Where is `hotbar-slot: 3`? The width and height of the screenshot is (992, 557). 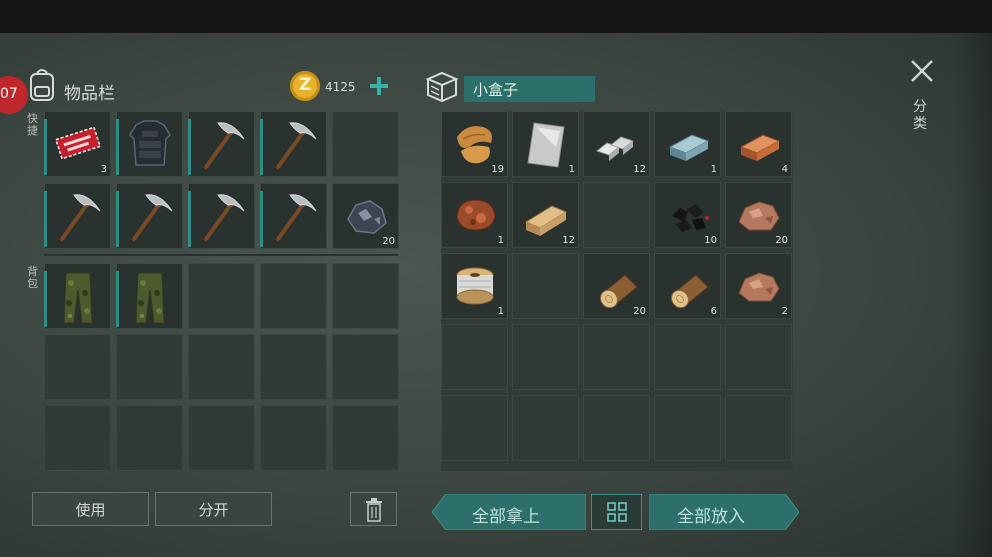
hotbar-slot: 3 is located at coordinates (77, 144).